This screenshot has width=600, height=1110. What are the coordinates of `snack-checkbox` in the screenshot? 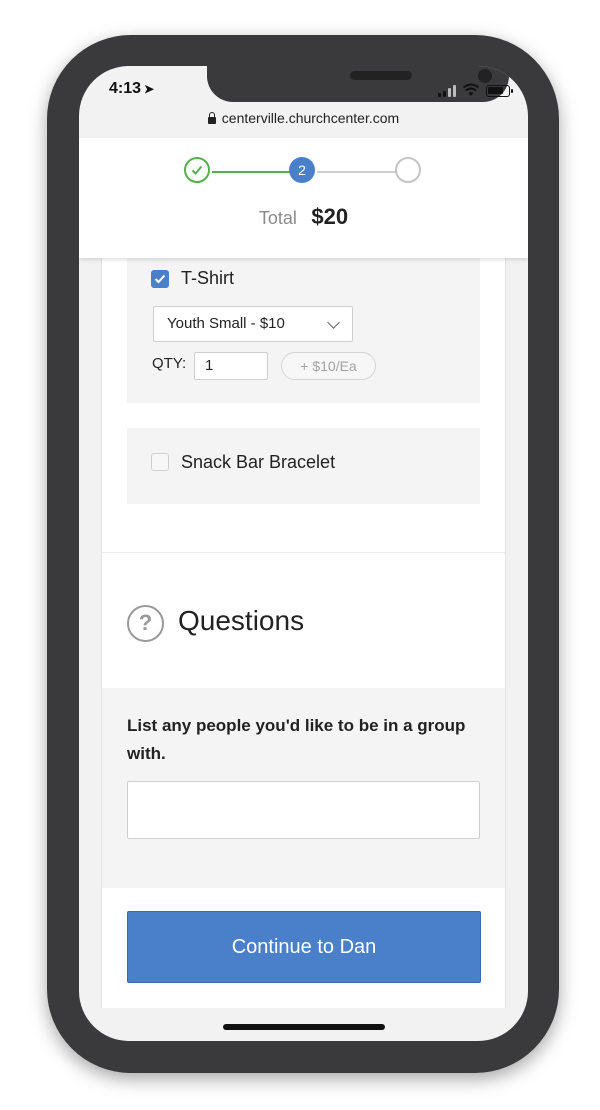 It's located at (160, 462).